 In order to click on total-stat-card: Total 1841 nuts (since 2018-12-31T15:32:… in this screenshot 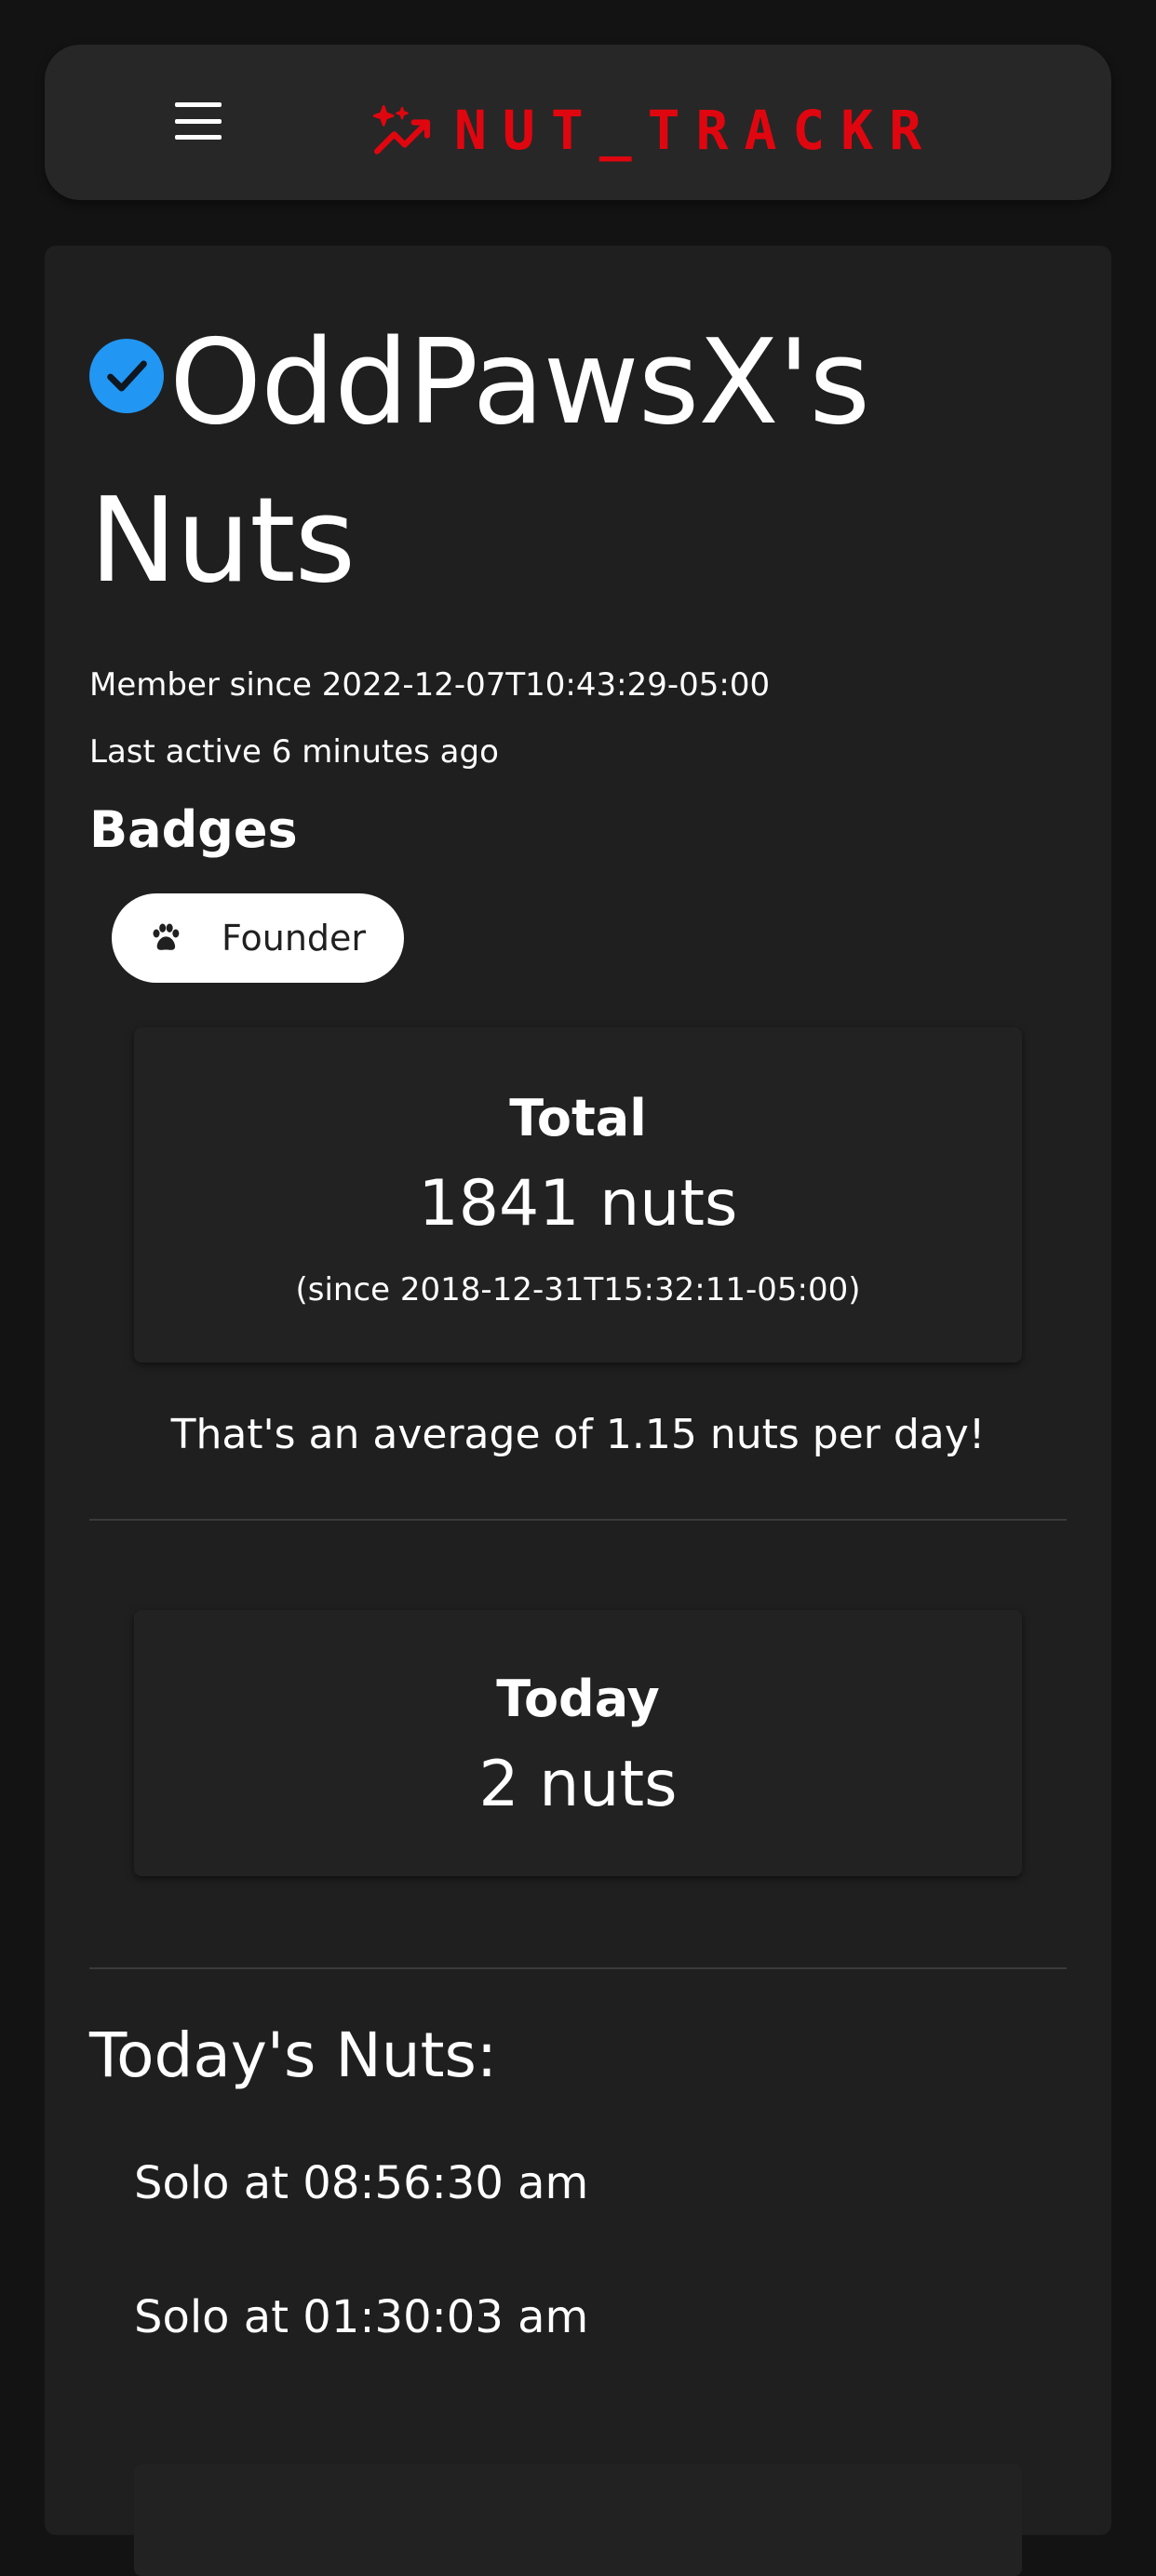, I will do `click(578, 1194)`.